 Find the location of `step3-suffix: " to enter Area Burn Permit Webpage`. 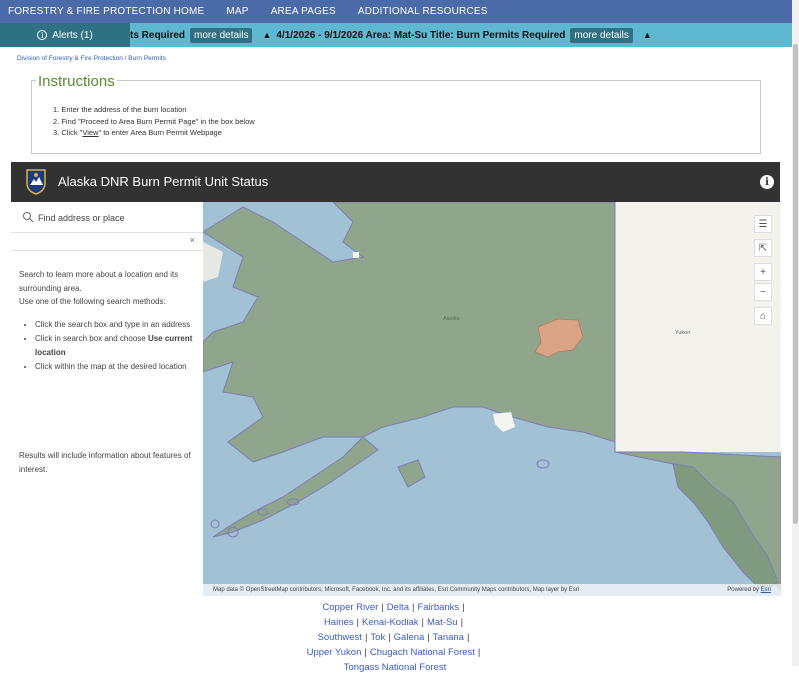

step3-suffix: " to enter Area Burn Permit Webpage is located at coordinates (160, 132).